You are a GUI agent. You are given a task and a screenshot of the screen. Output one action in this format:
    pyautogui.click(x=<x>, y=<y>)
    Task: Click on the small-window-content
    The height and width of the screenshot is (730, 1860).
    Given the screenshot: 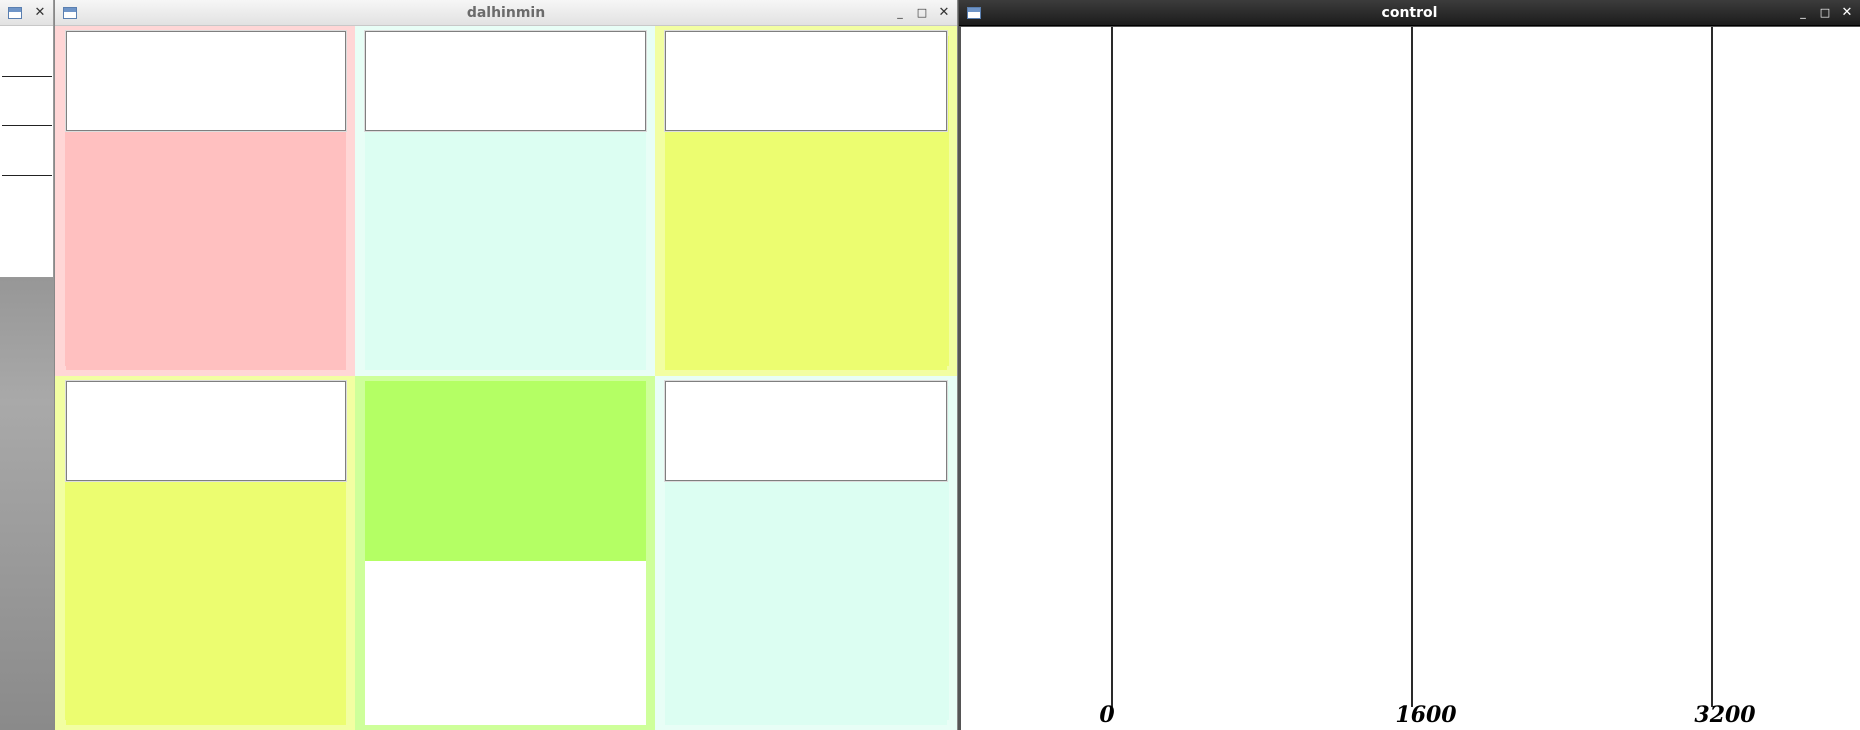 What is the action you would take?
    pyautogui.click(x=26, y=152)
    